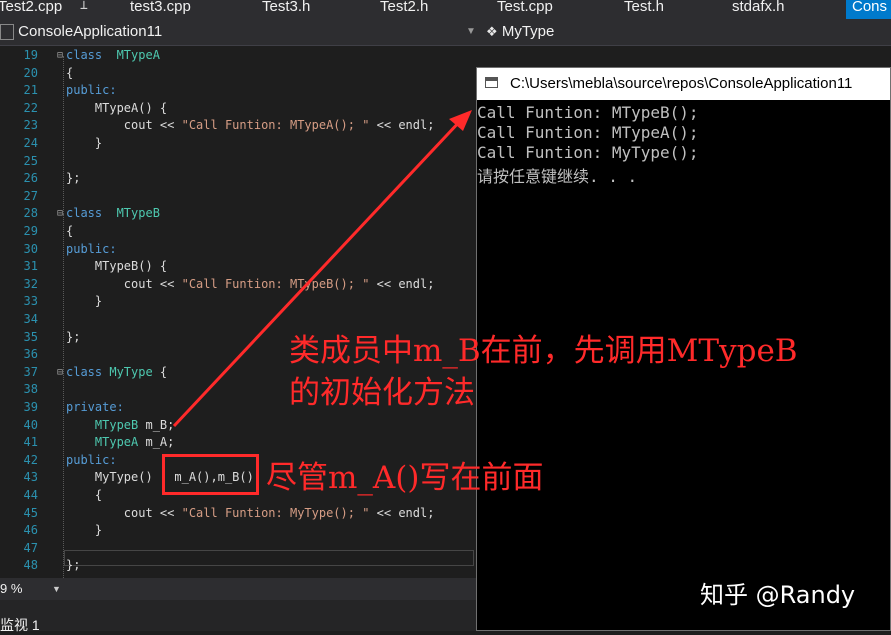  Describe the element at coordinates (210, 474) in the screenshot. I see `initializer-list-highlight-box` at that location.